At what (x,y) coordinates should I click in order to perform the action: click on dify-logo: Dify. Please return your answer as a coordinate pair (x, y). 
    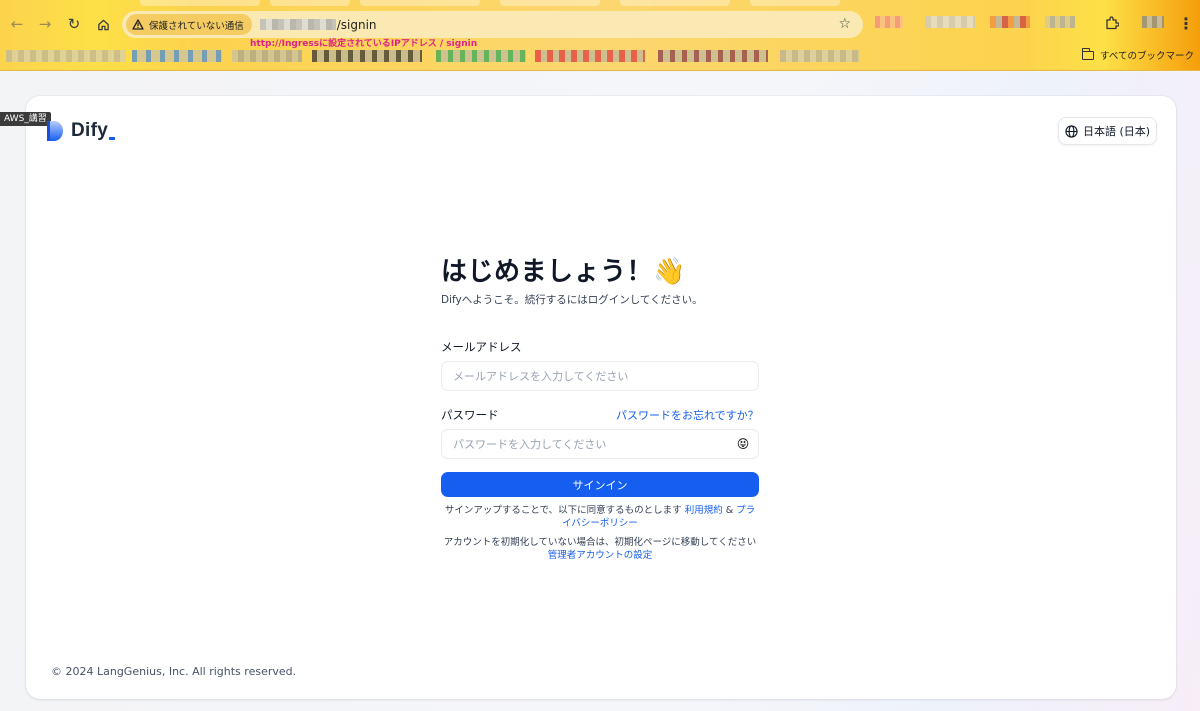
    Looking at the image, I should click on (80, 131).